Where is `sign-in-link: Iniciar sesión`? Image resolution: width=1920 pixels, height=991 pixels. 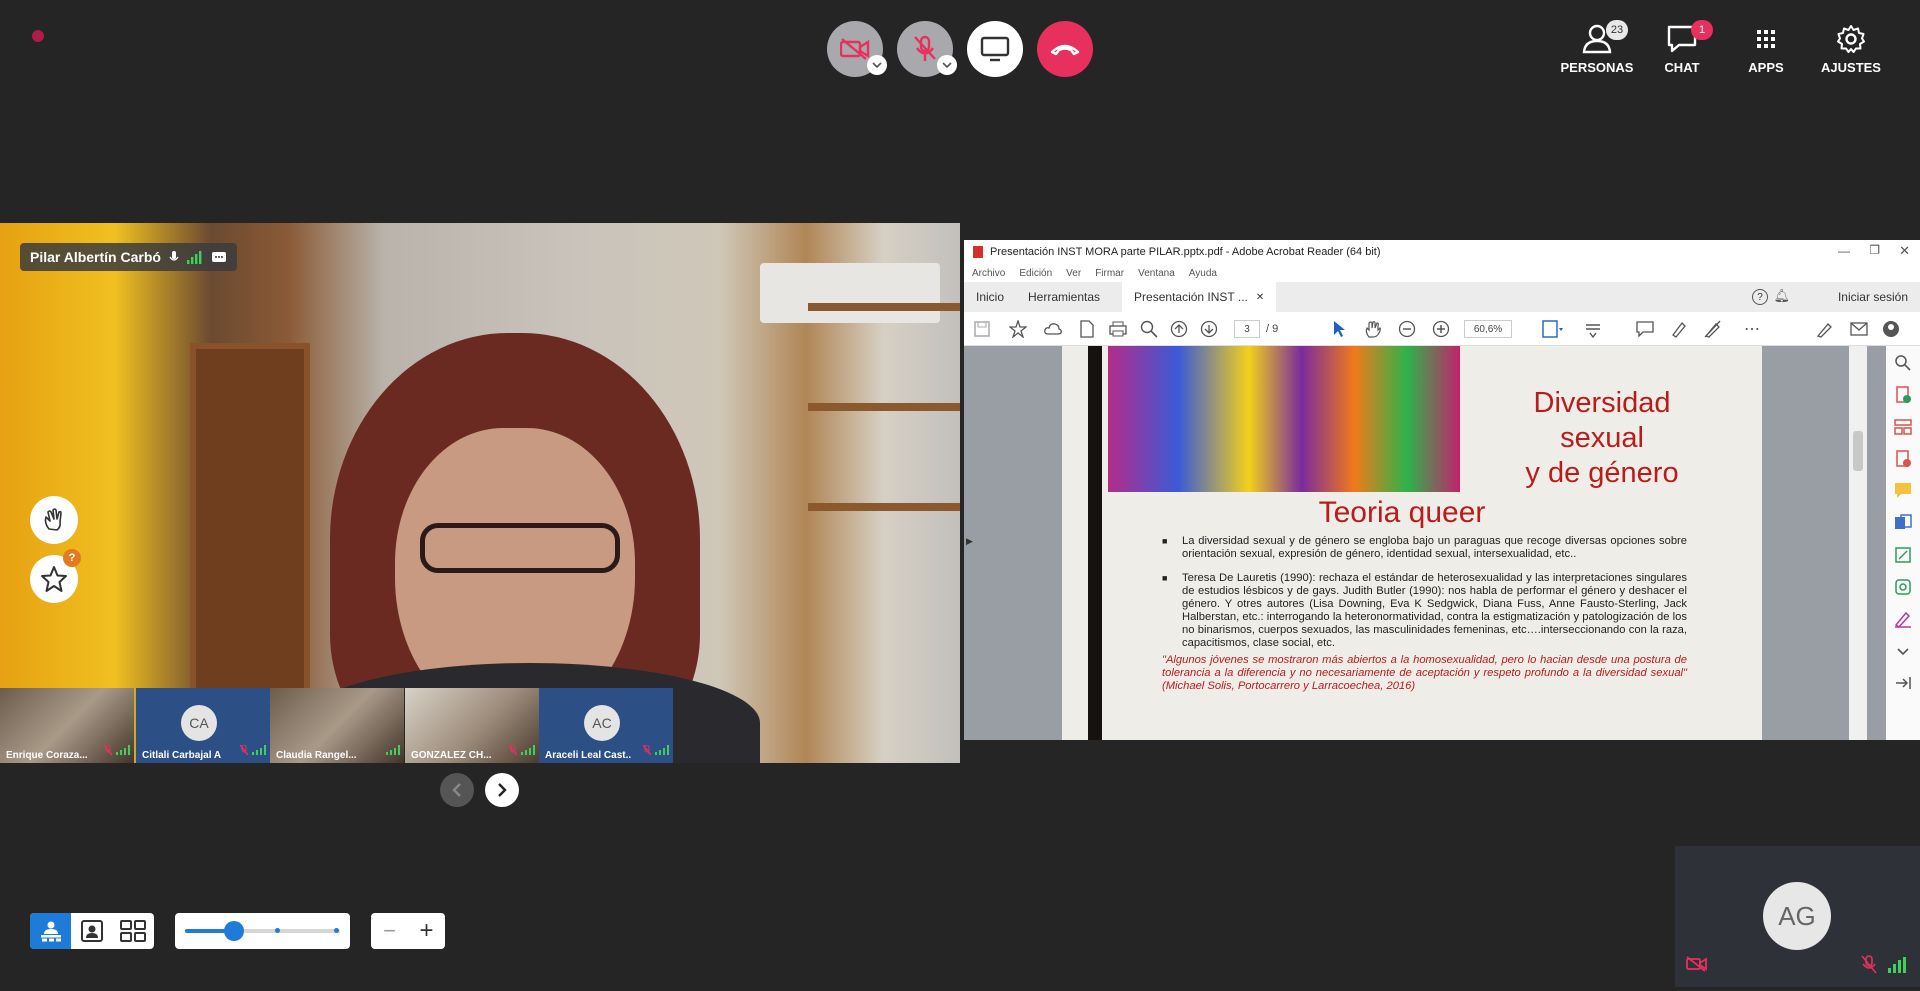
sign-in-link: Iniciar sesión is located at coordinates (1873, 297).